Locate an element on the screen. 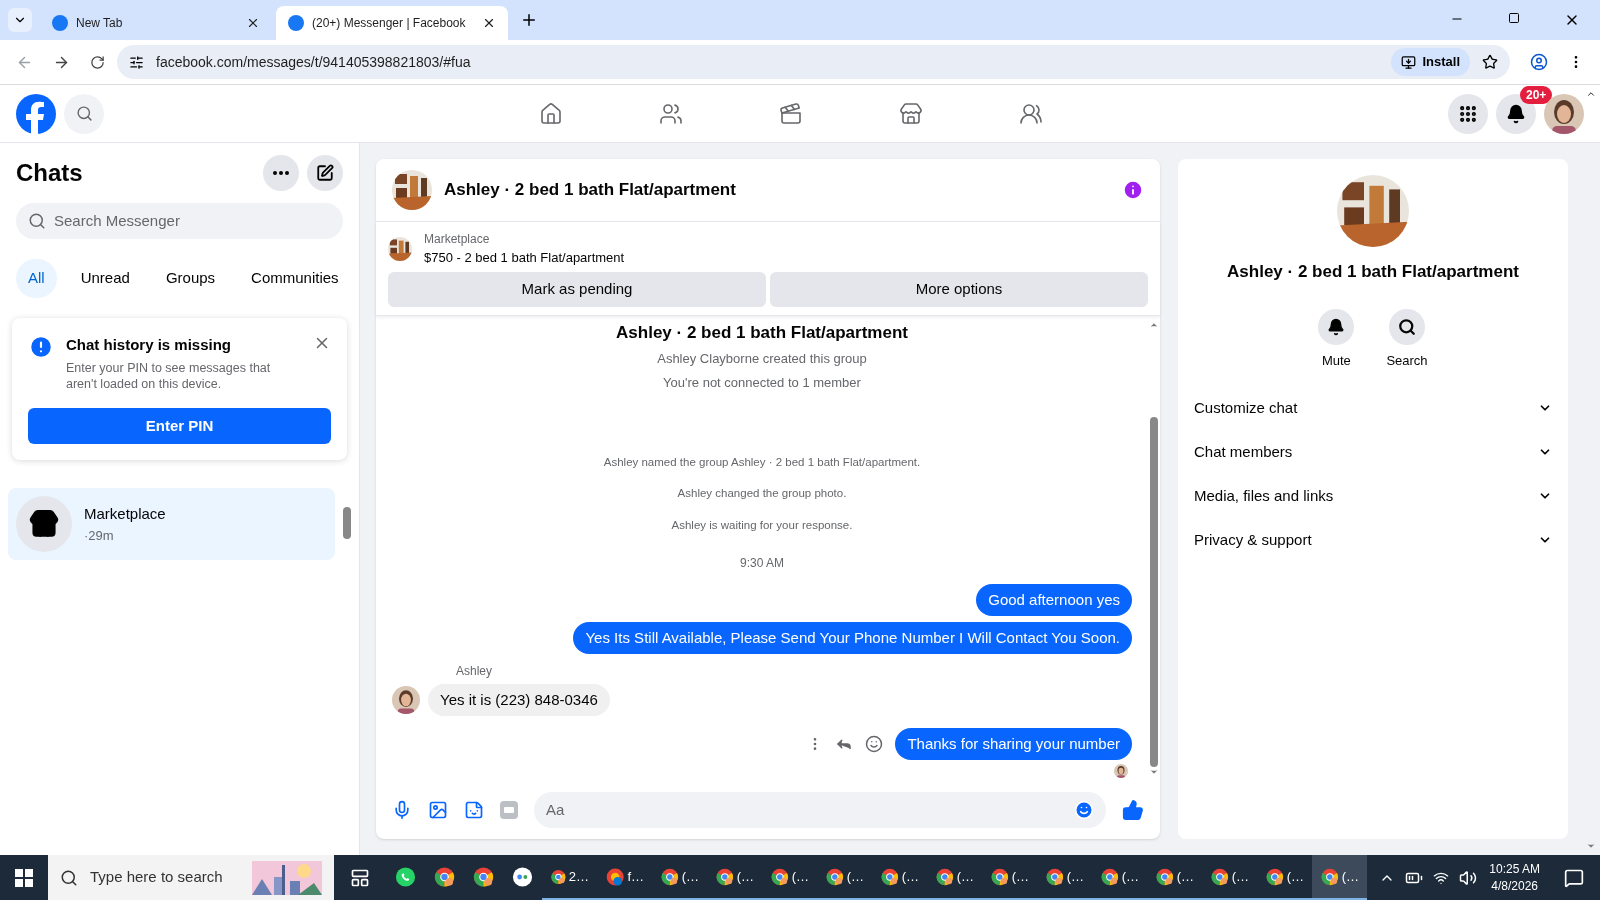 The height and width of the screenshot is (900, 1600). new-message-button is located at coordinates (325, 173).